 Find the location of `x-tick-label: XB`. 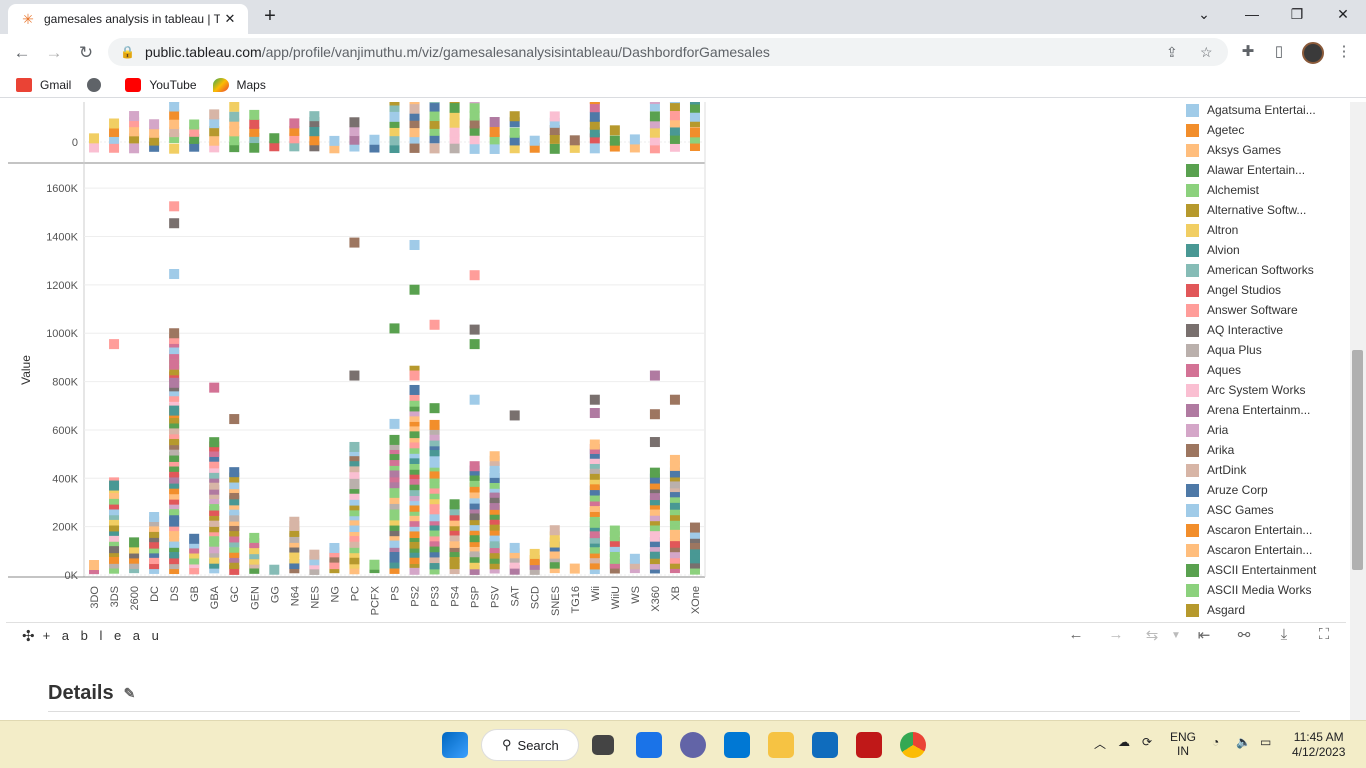

x-tick-label: XB is located at coordinates (676, 593).